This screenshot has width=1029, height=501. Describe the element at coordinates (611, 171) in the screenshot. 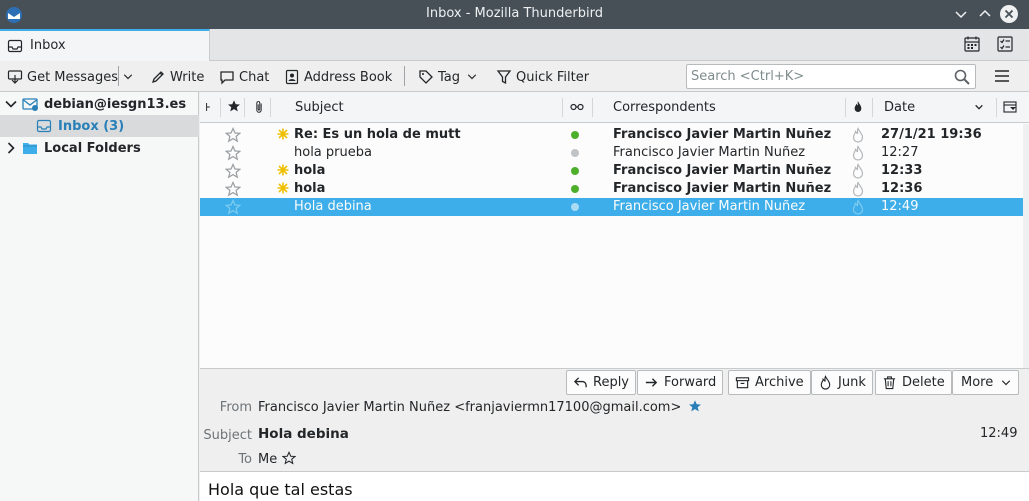

I see `message-row: hola Francisco Javier Martin Nuñez 12:33` at that location.